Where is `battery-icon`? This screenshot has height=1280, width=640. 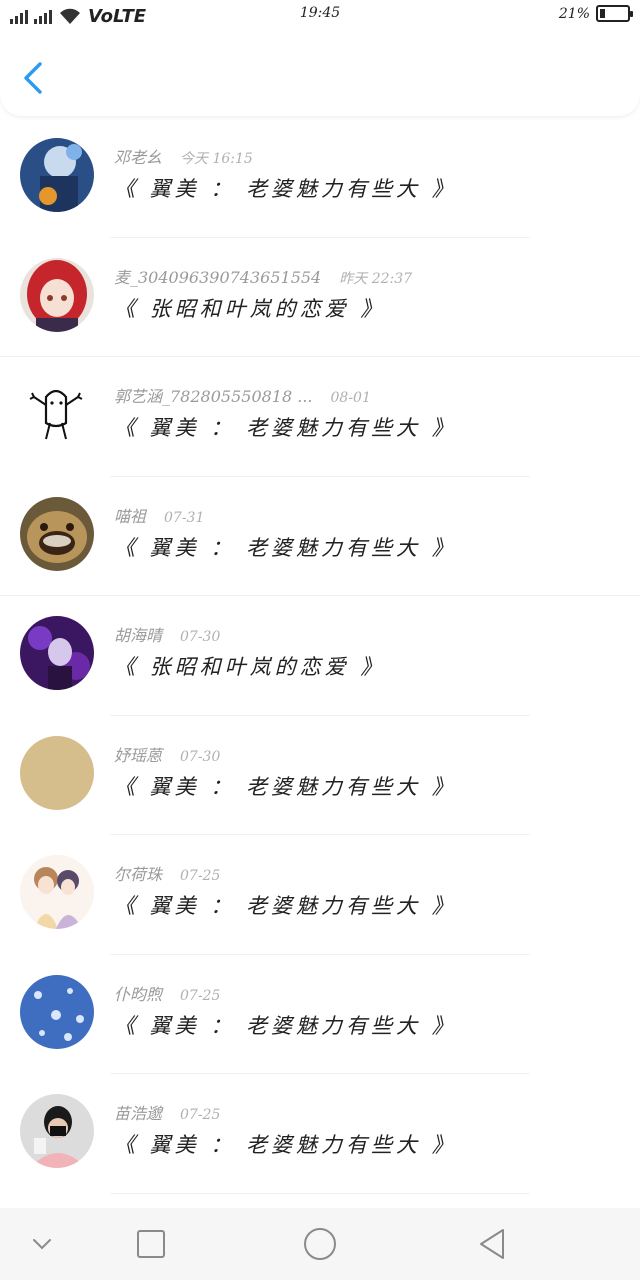
battery-icon is located at coordinates (614, 13).